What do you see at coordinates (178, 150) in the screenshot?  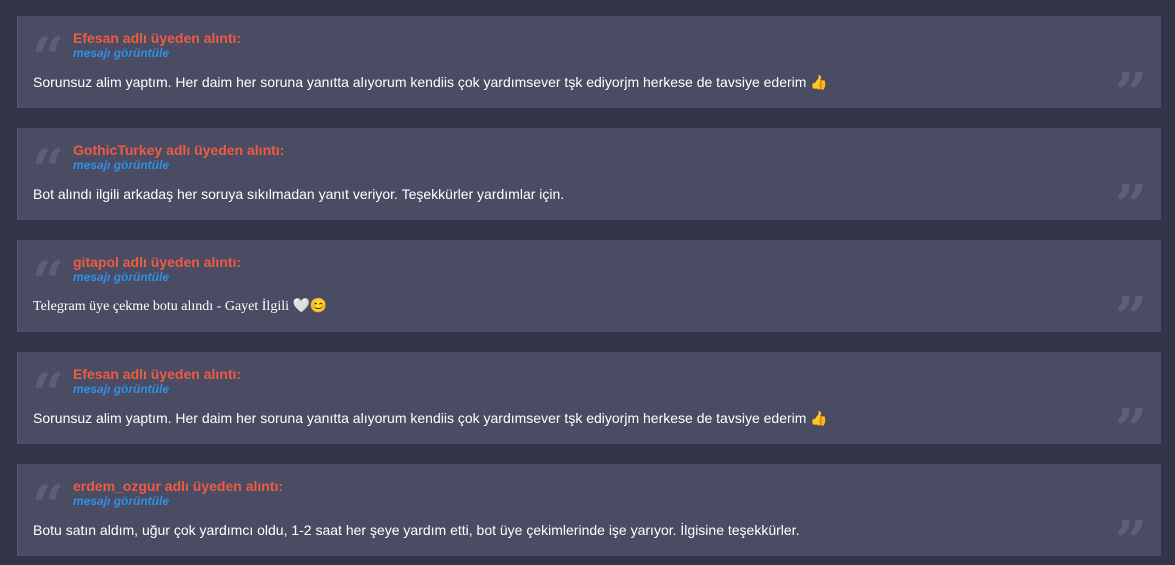 I see `quote-author: GothicTurkey adlı üyeden alıntı:` at bounding box center [178, 150].